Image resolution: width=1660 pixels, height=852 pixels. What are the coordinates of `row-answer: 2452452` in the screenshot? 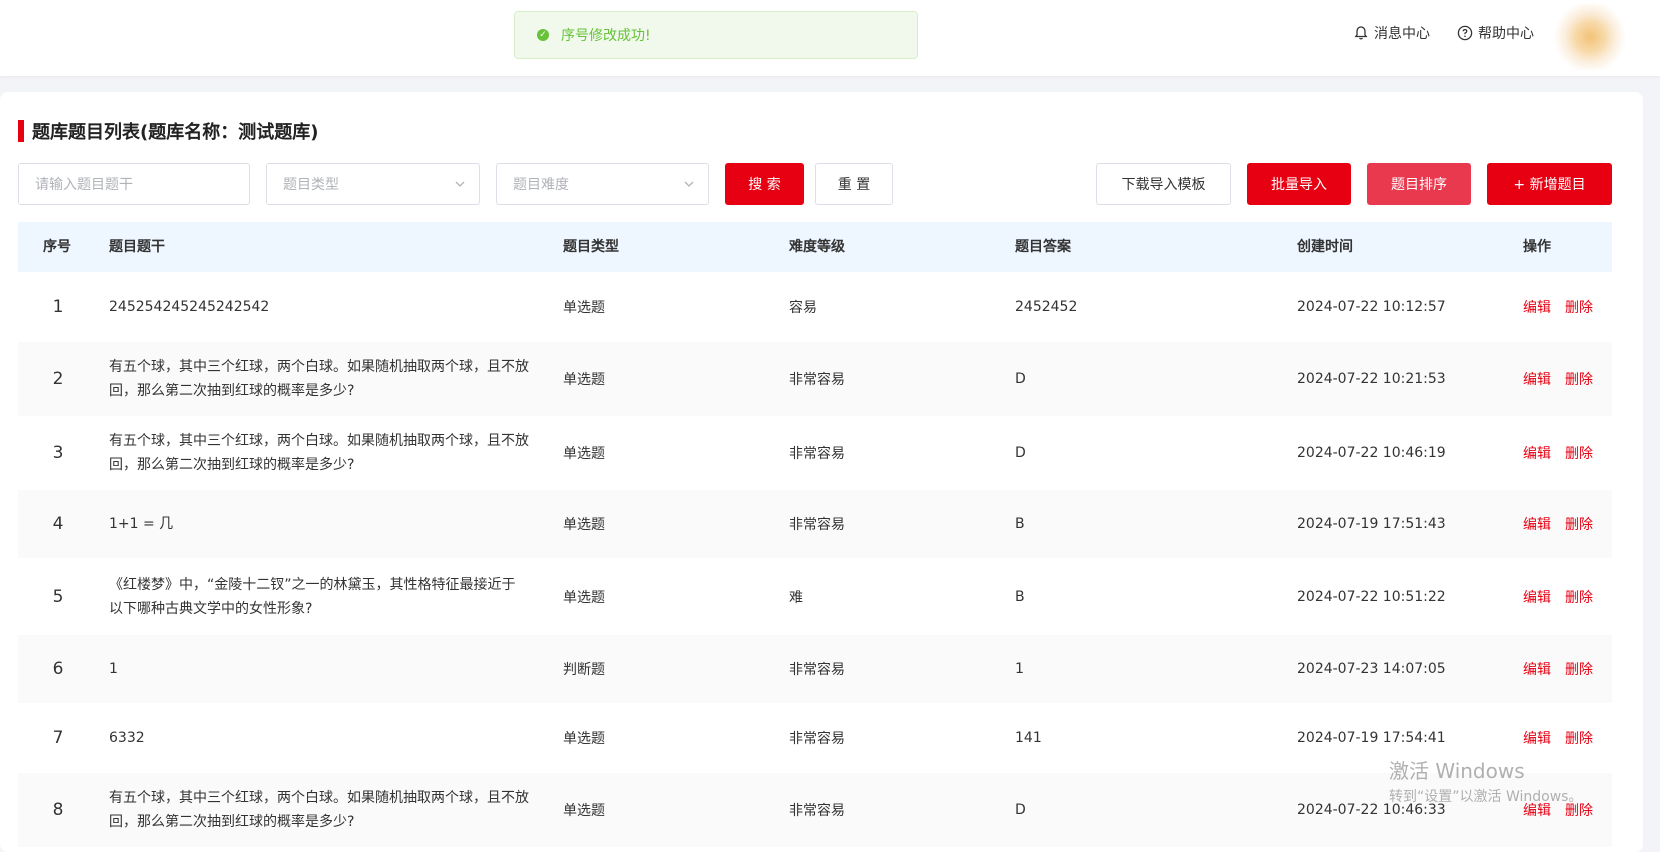 It's located at (1046, 307).